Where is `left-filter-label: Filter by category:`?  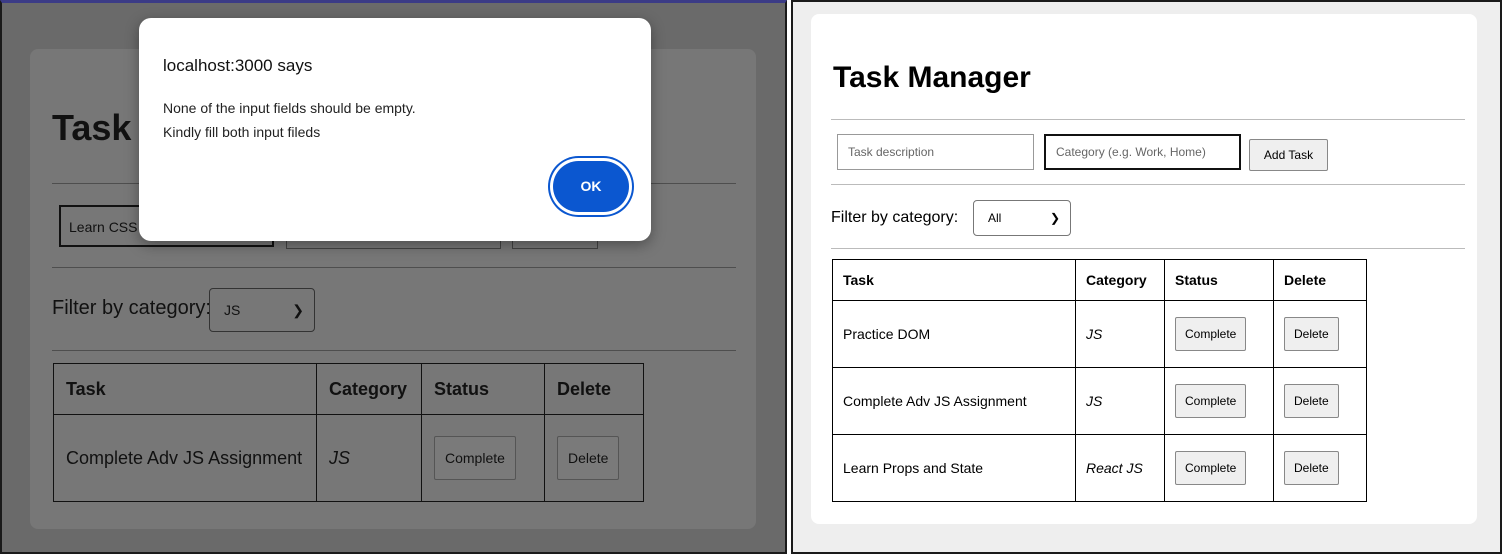 left-filter-label: Filter by category: is located at coordinates (131, 308).